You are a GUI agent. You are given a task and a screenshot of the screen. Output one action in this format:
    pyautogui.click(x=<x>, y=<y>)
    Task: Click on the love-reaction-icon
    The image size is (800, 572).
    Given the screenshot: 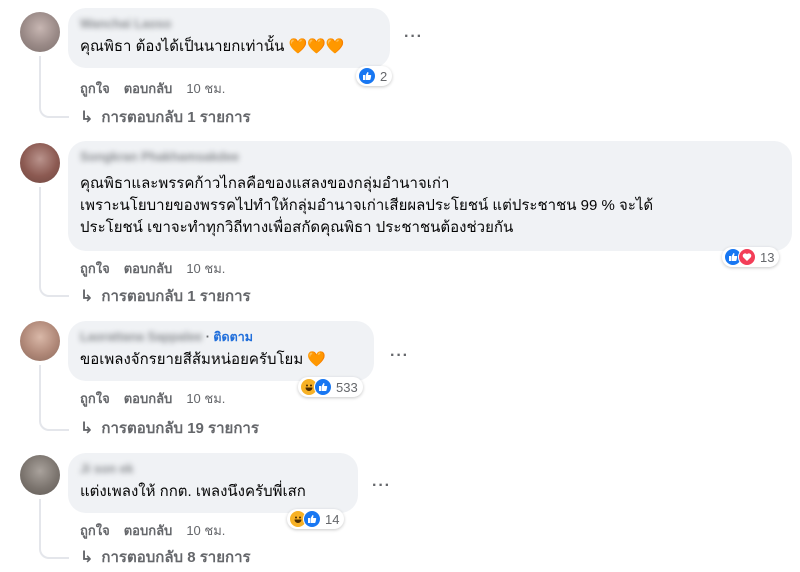 What is the action you would take?
    pyautogui.click(x=747, y=257)
    